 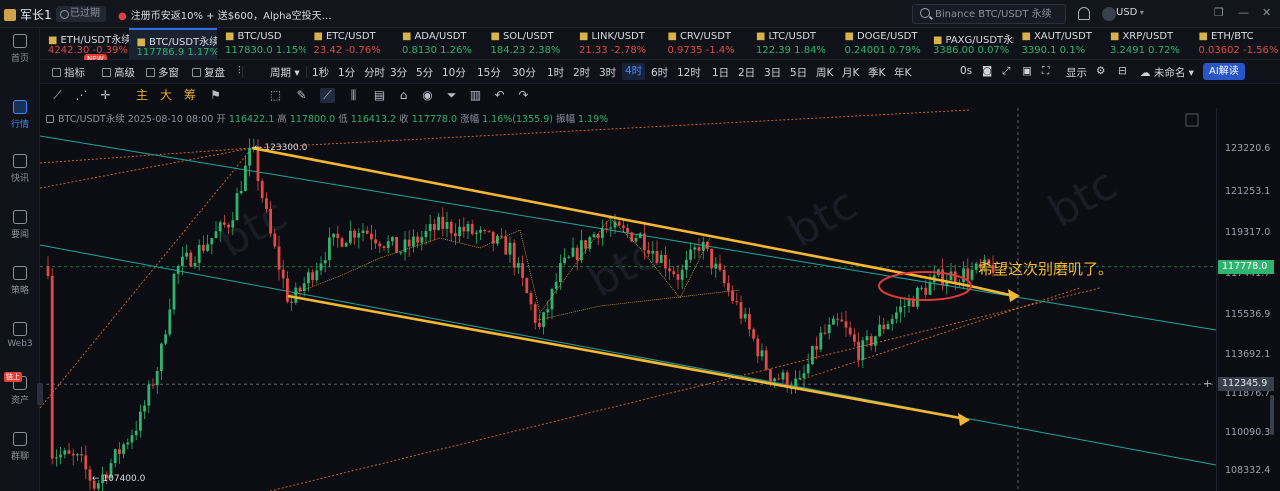 I want to click on sidebar-item-3: 要闻, so click(x=20, y=226).